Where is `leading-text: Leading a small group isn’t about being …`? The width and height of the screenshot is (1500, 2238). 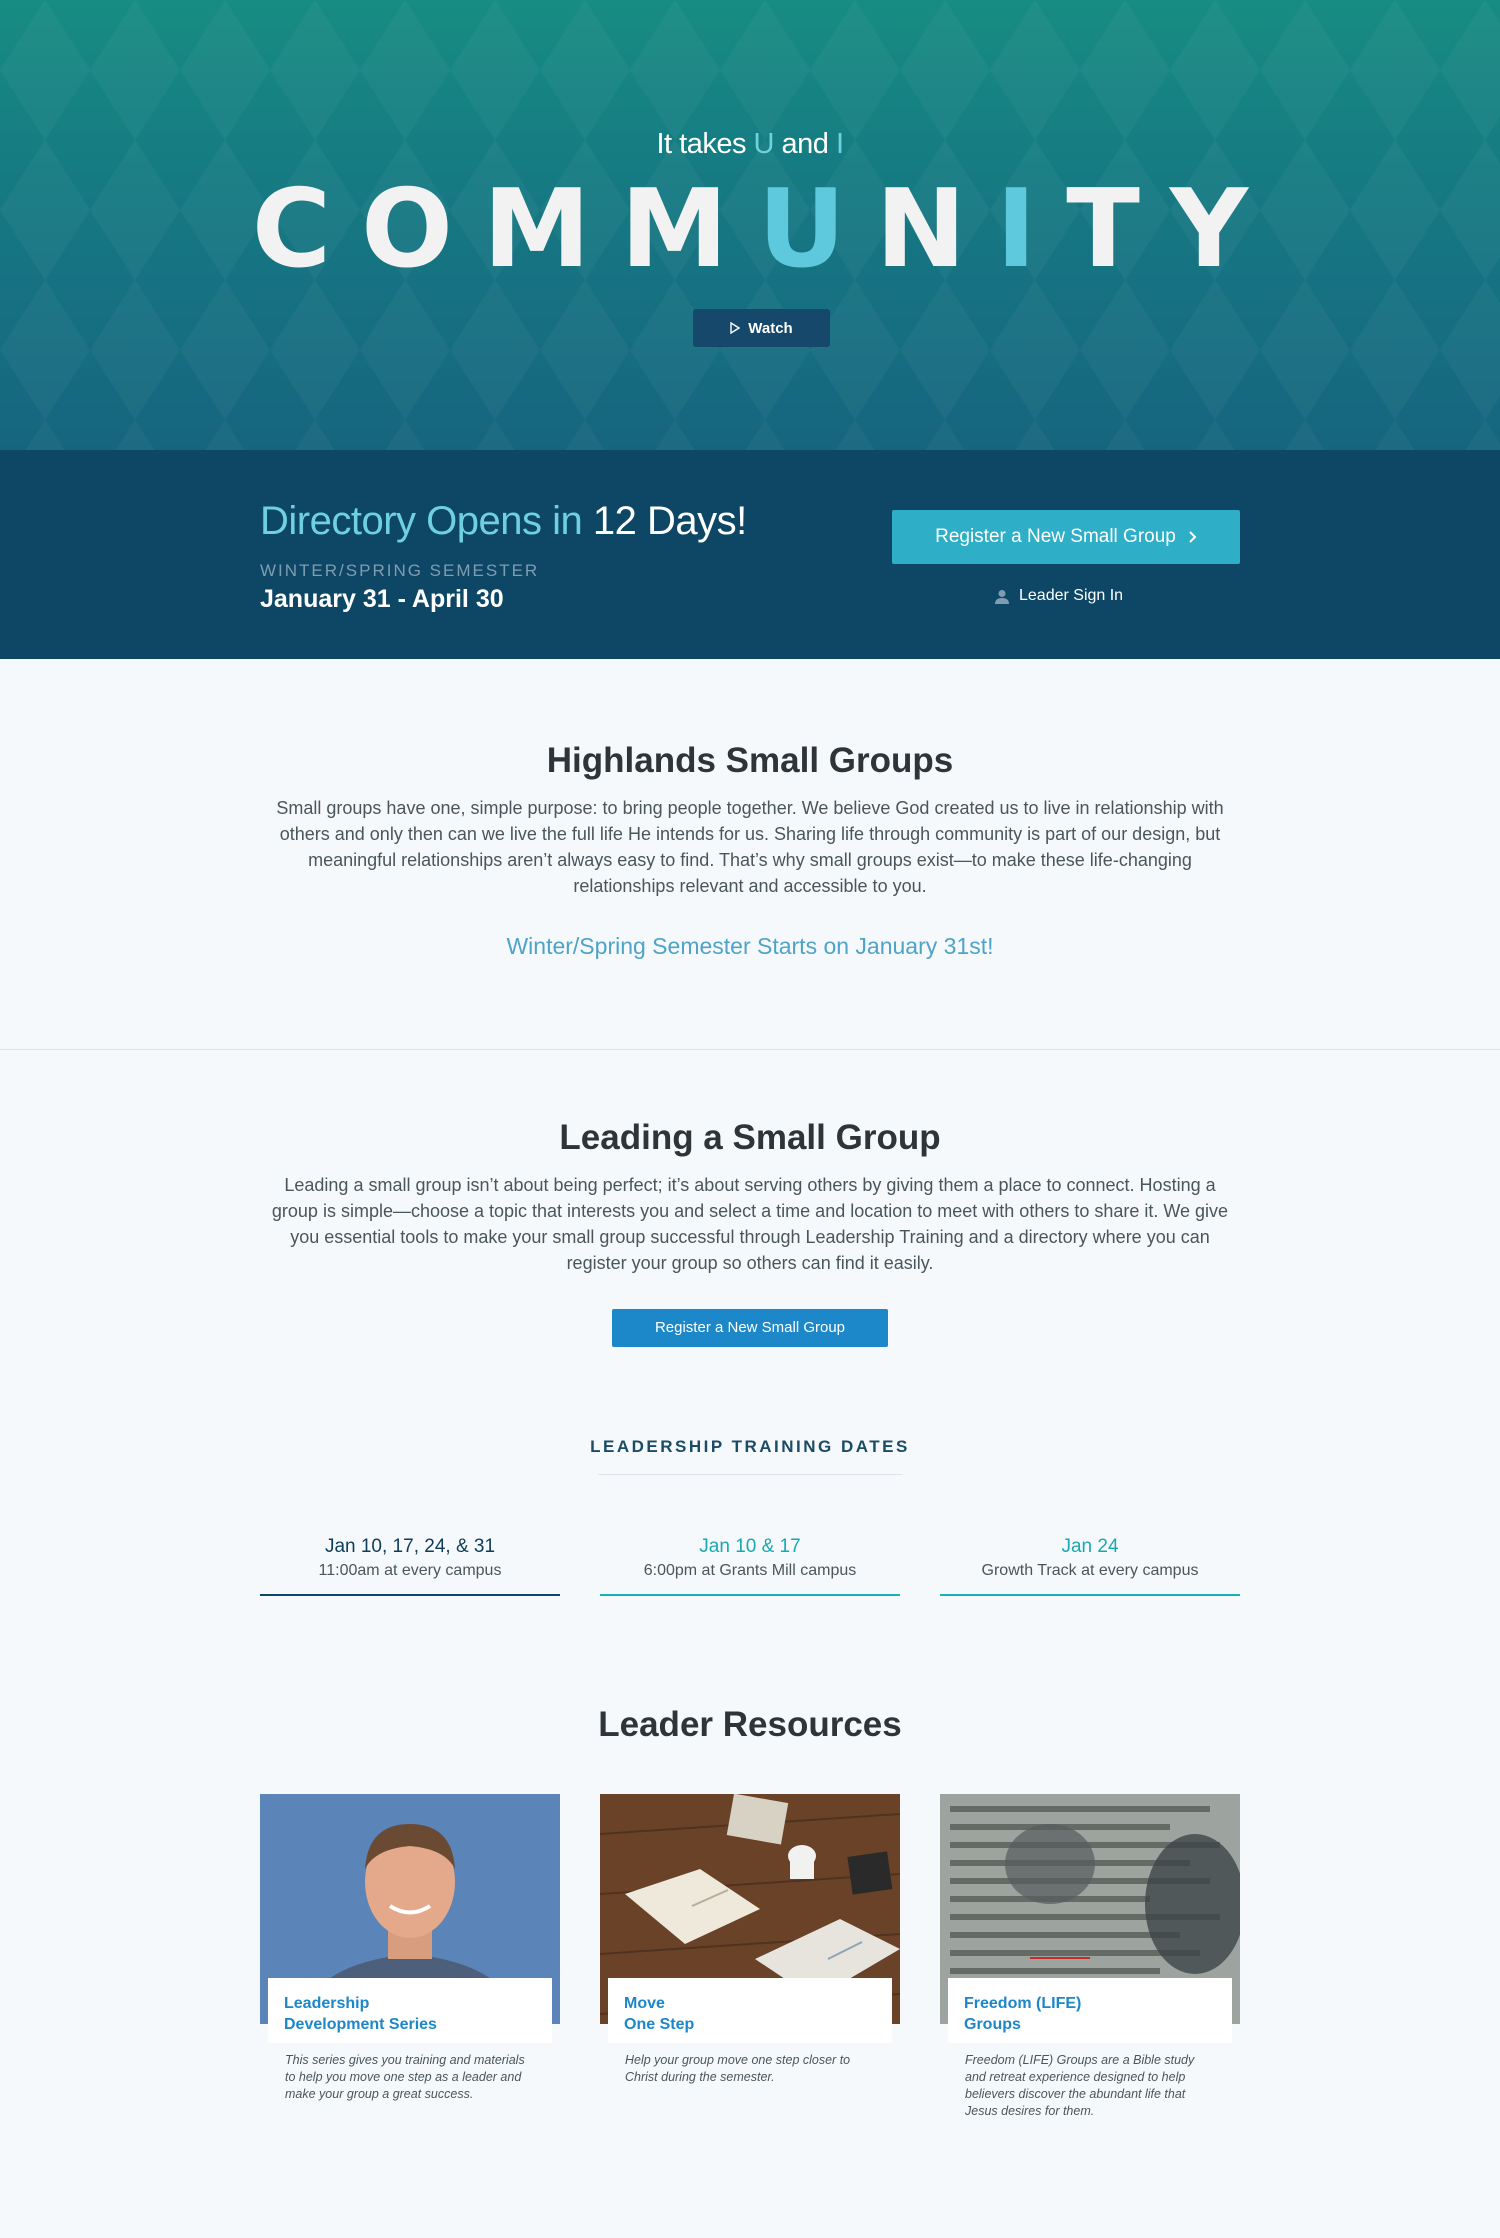 leading-text: Leading a small group isn’t about being … is located at coordinates (750, 1224).